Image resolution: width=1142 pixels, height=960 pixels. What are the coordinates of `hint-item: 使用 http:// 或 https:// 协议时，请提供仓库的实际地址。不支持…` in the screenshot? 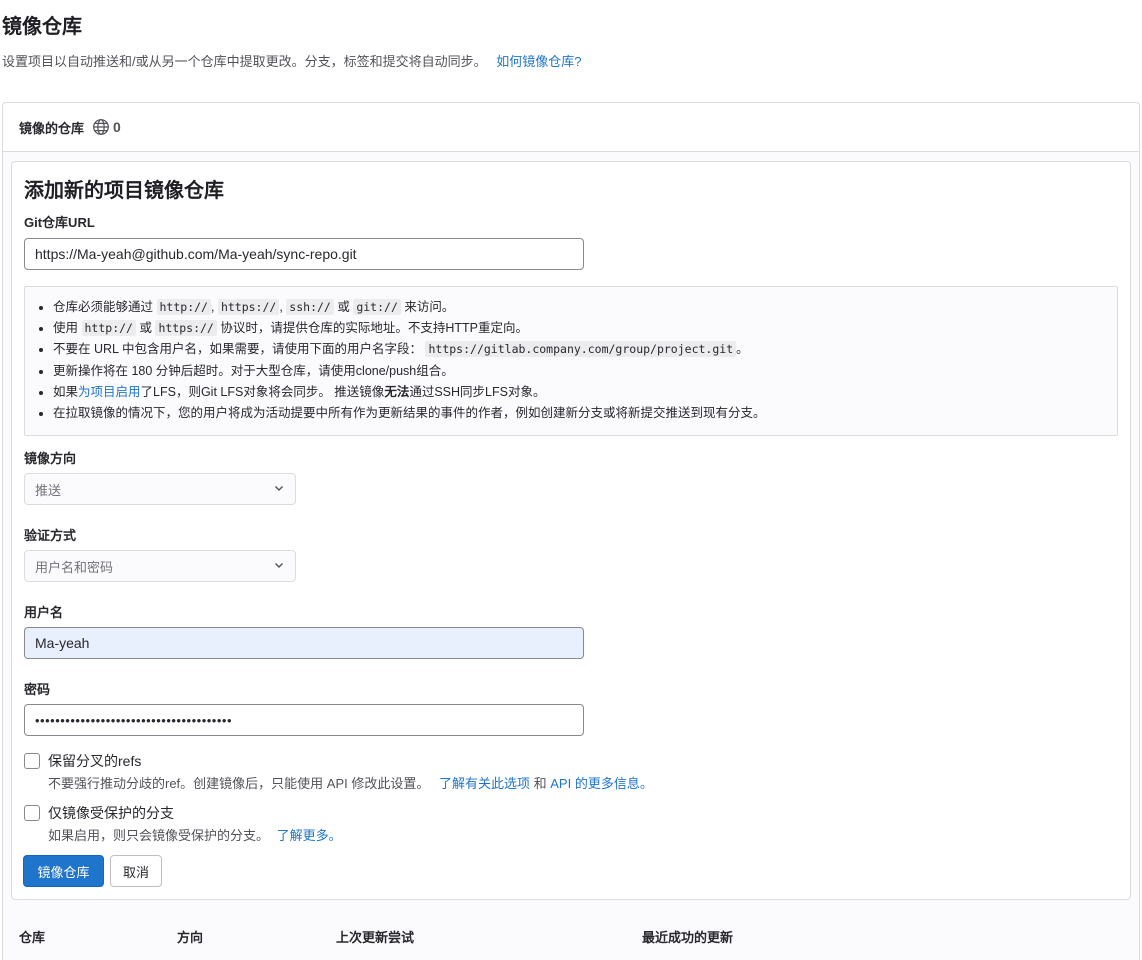 It's located at (585, 328).